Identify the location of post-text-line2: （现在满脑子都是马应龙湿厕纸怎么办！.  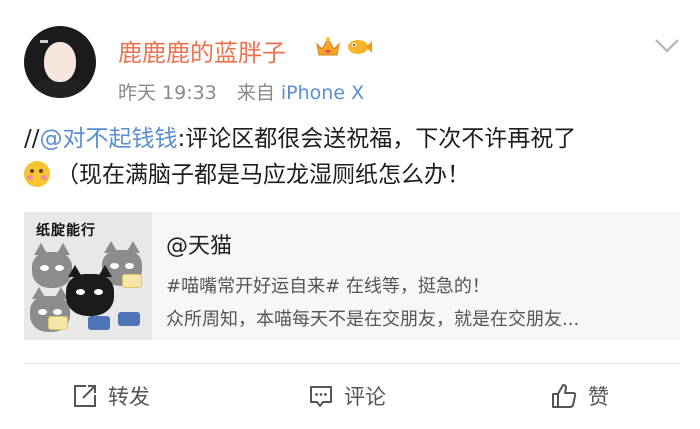
(263, 175).